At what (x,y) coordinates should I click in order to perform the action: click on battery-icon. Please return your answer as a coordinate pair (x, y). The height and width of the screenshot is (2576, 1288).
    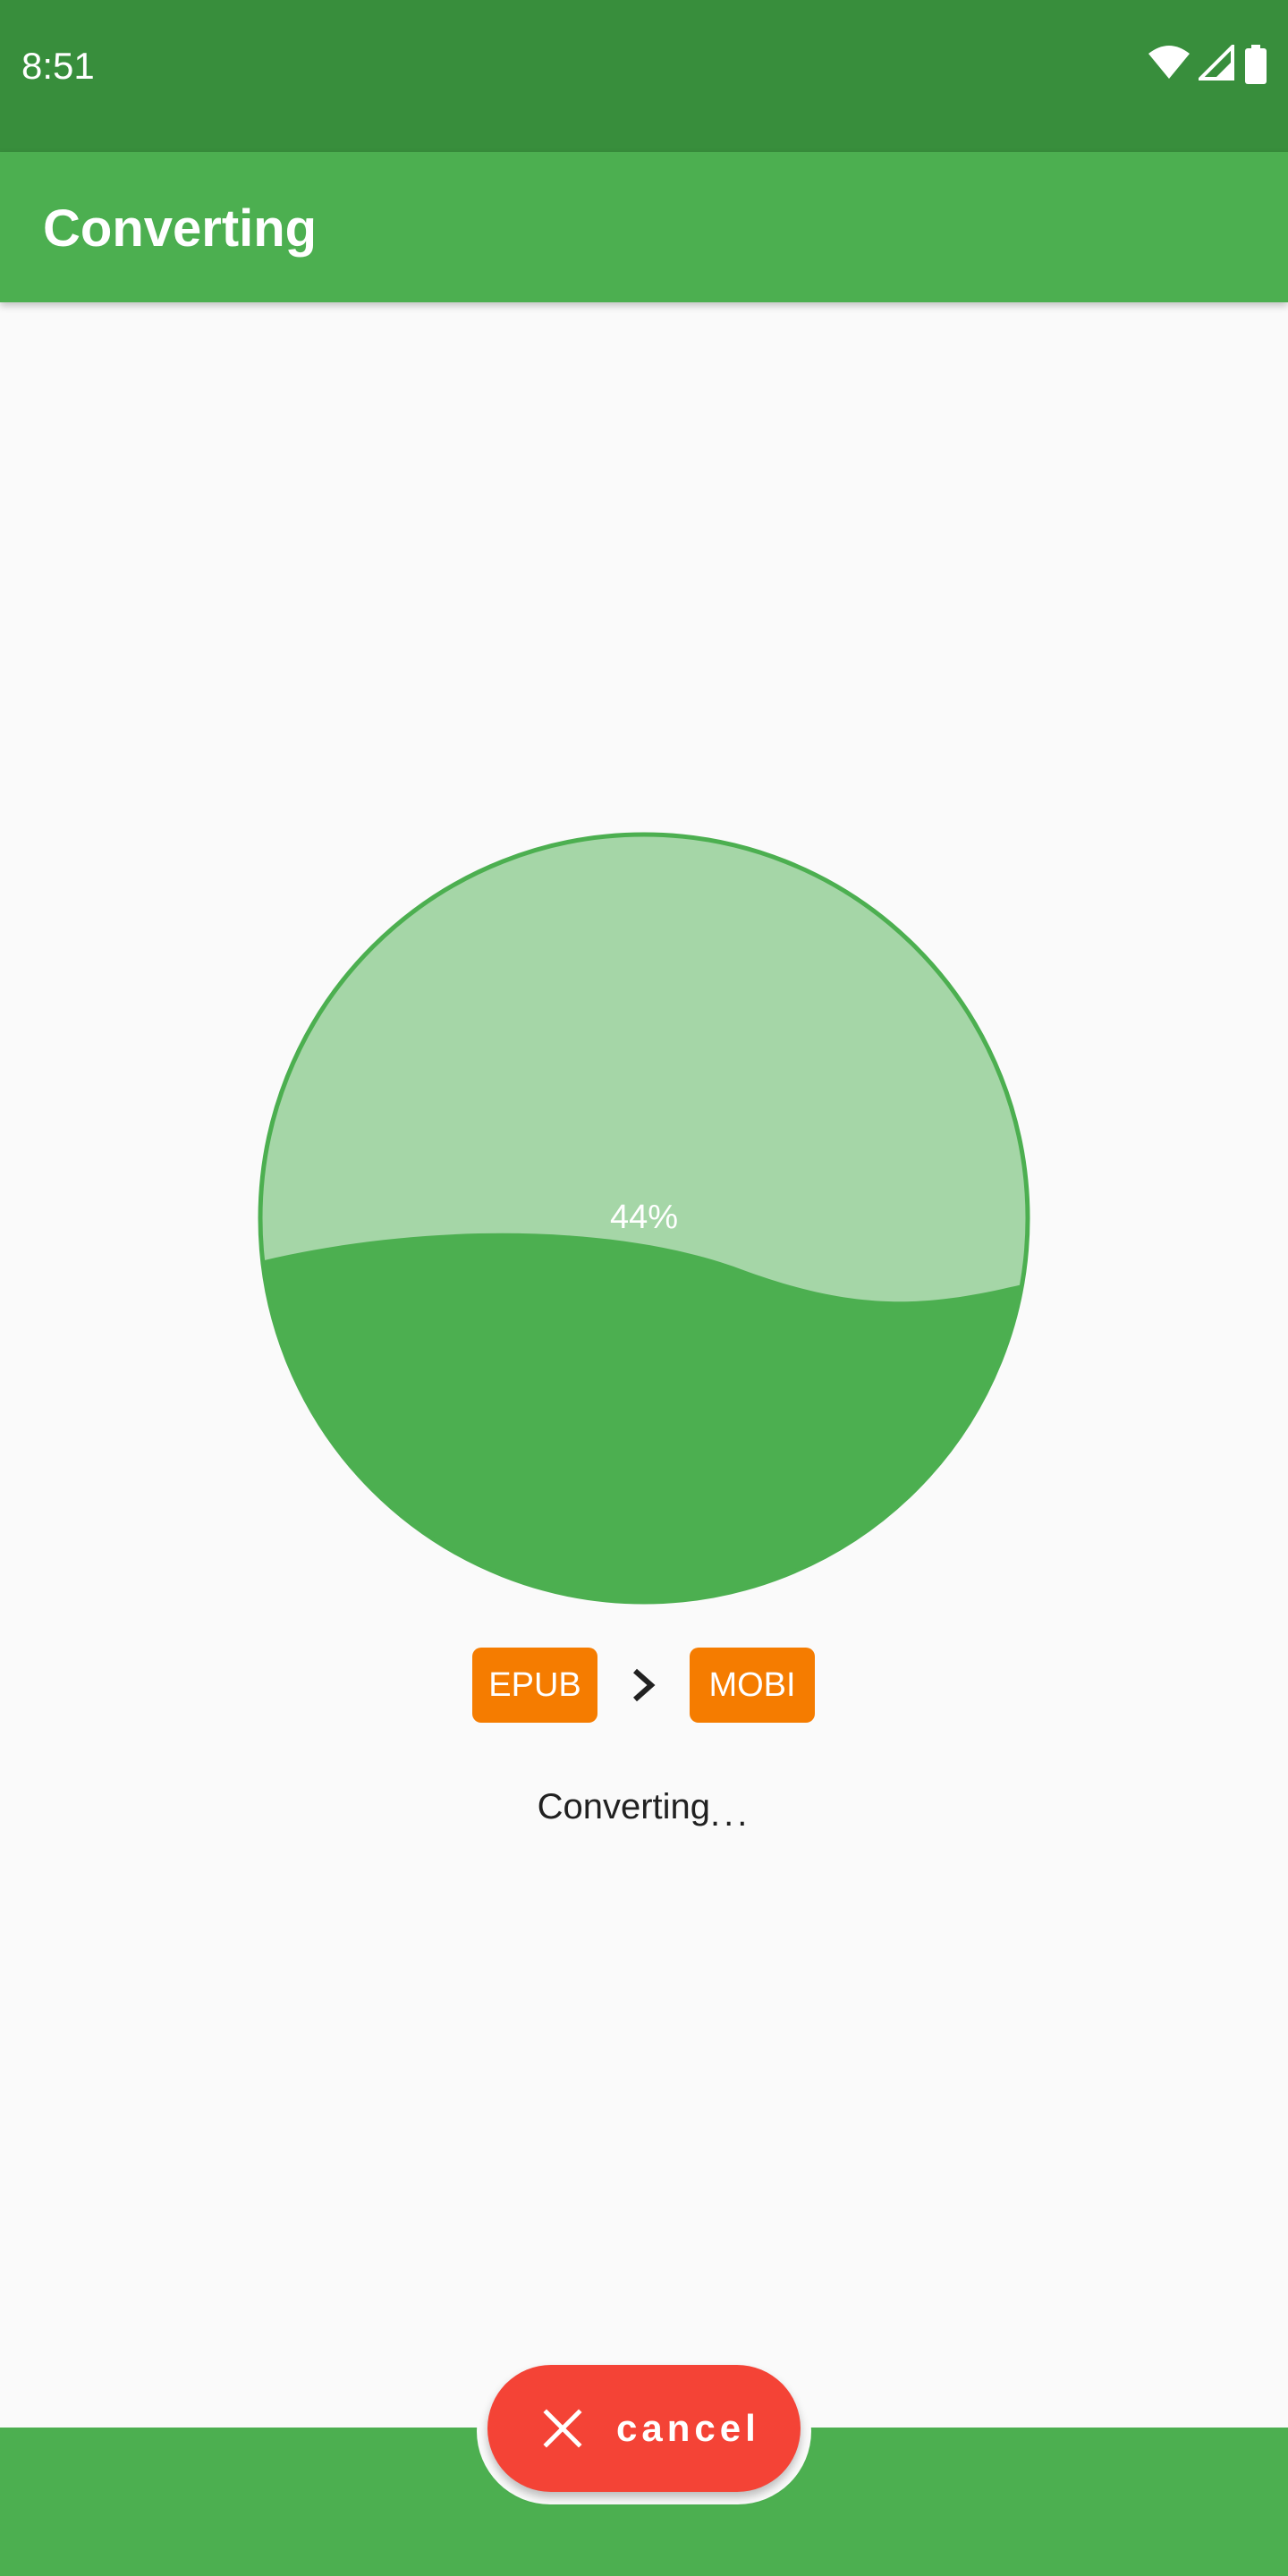
    Looking at the image, I should click on (1256, 64).